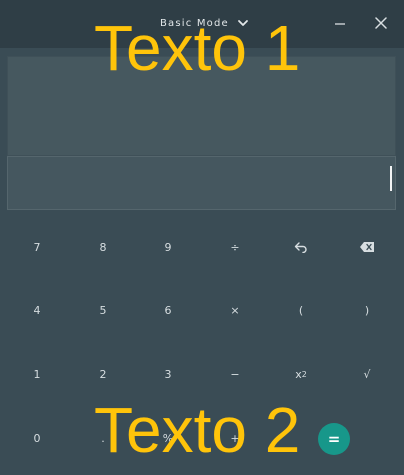 Image resolution: width=404 pixels, height=475 pixels. I want to click on undo-icon, so click(300, 247).